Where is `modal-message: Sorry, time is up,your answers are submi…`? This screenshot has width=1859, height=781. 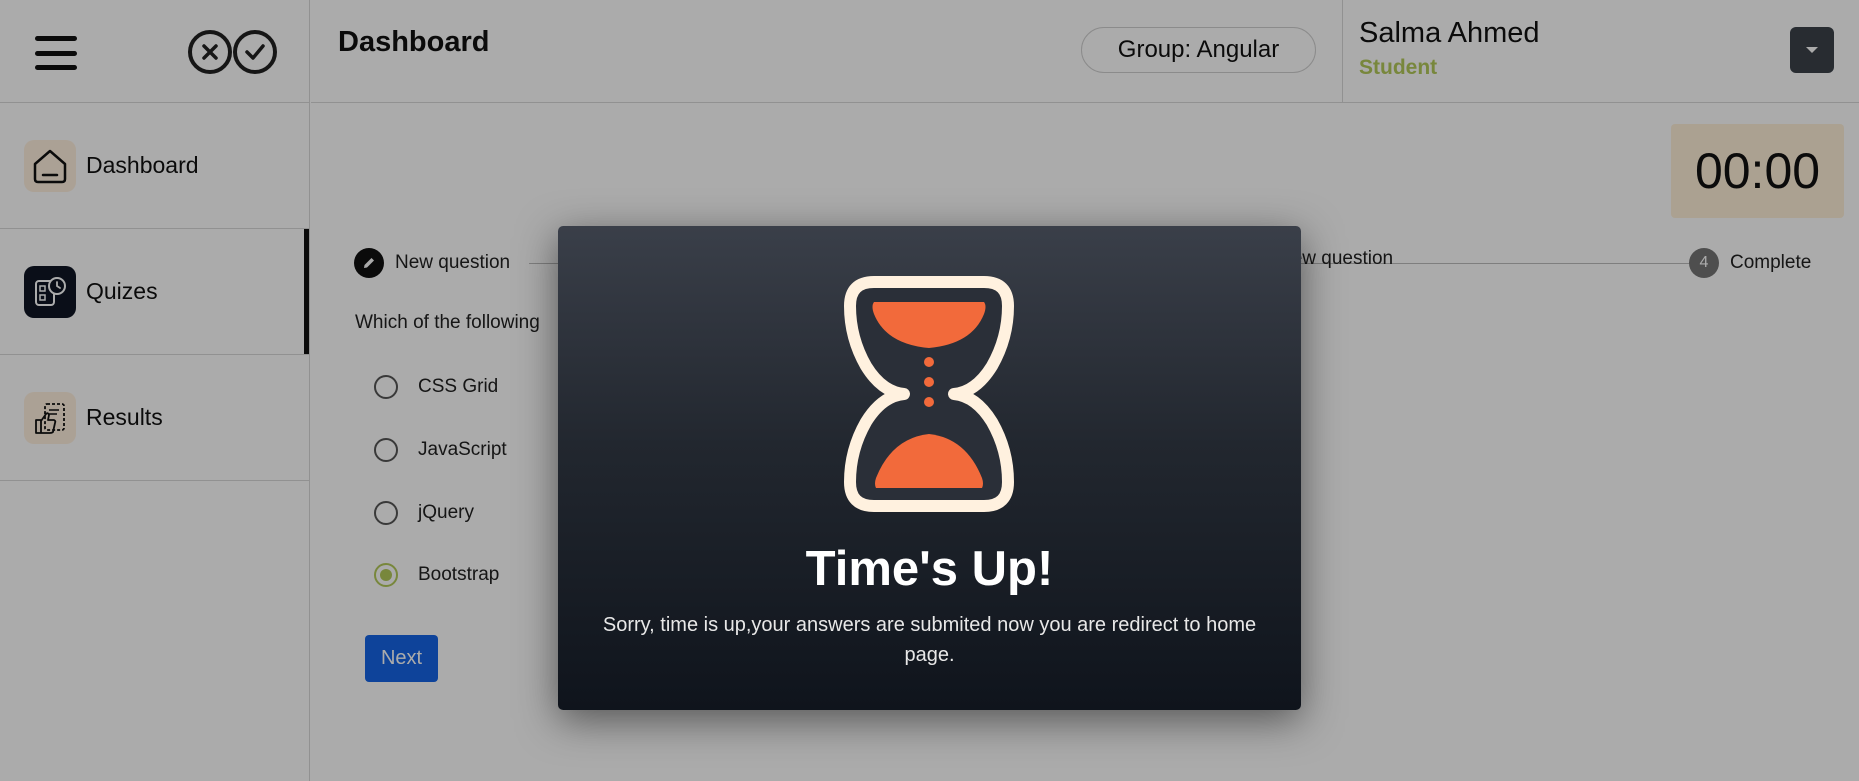 modal-message: Sorry, time is up,your answers are submi… is located at coordinates (929, 640).